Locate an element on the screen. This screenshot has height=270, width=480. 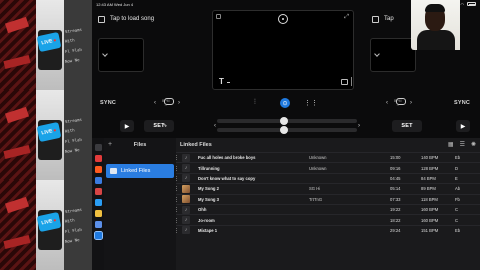
table-row: ♪ Mixtape 1 29:24 151 BPM Eb is located at coordinates (328, 229).